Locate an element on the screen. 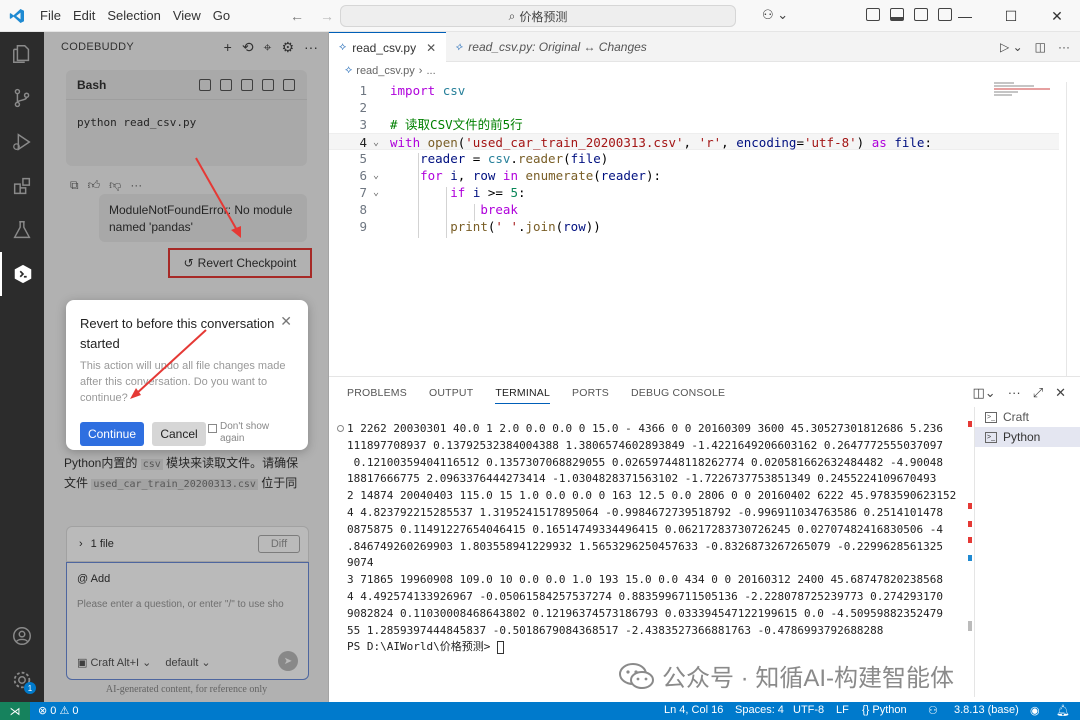 The image size is (1080, 720). cursor-position: Ln 4, Col 16 is located at coordinates (693, 710).